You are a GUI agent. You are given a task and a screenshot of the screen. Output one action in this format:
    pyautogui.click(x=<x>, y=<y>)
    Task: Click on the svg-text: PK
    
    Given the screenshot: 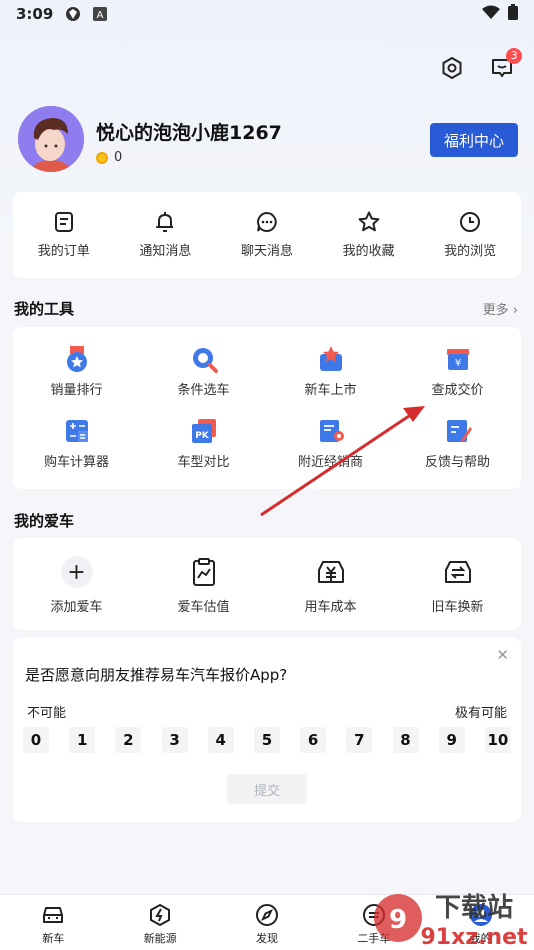 What is the action you would take?
    pyautogui.click(x=202, y=436)
    